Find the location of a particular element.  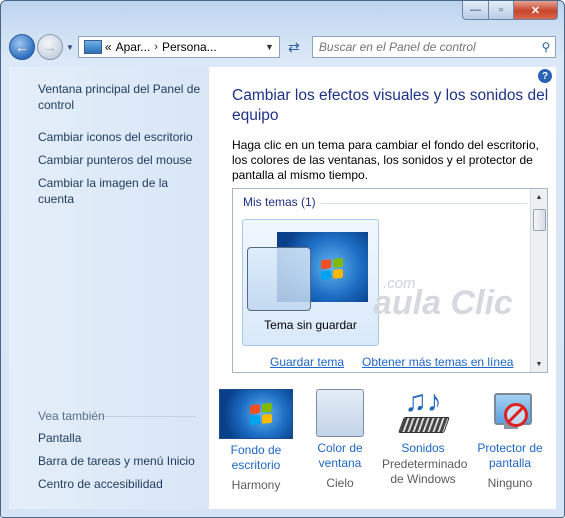

search-icon: ⚲ is located at coordinates (546, 47).